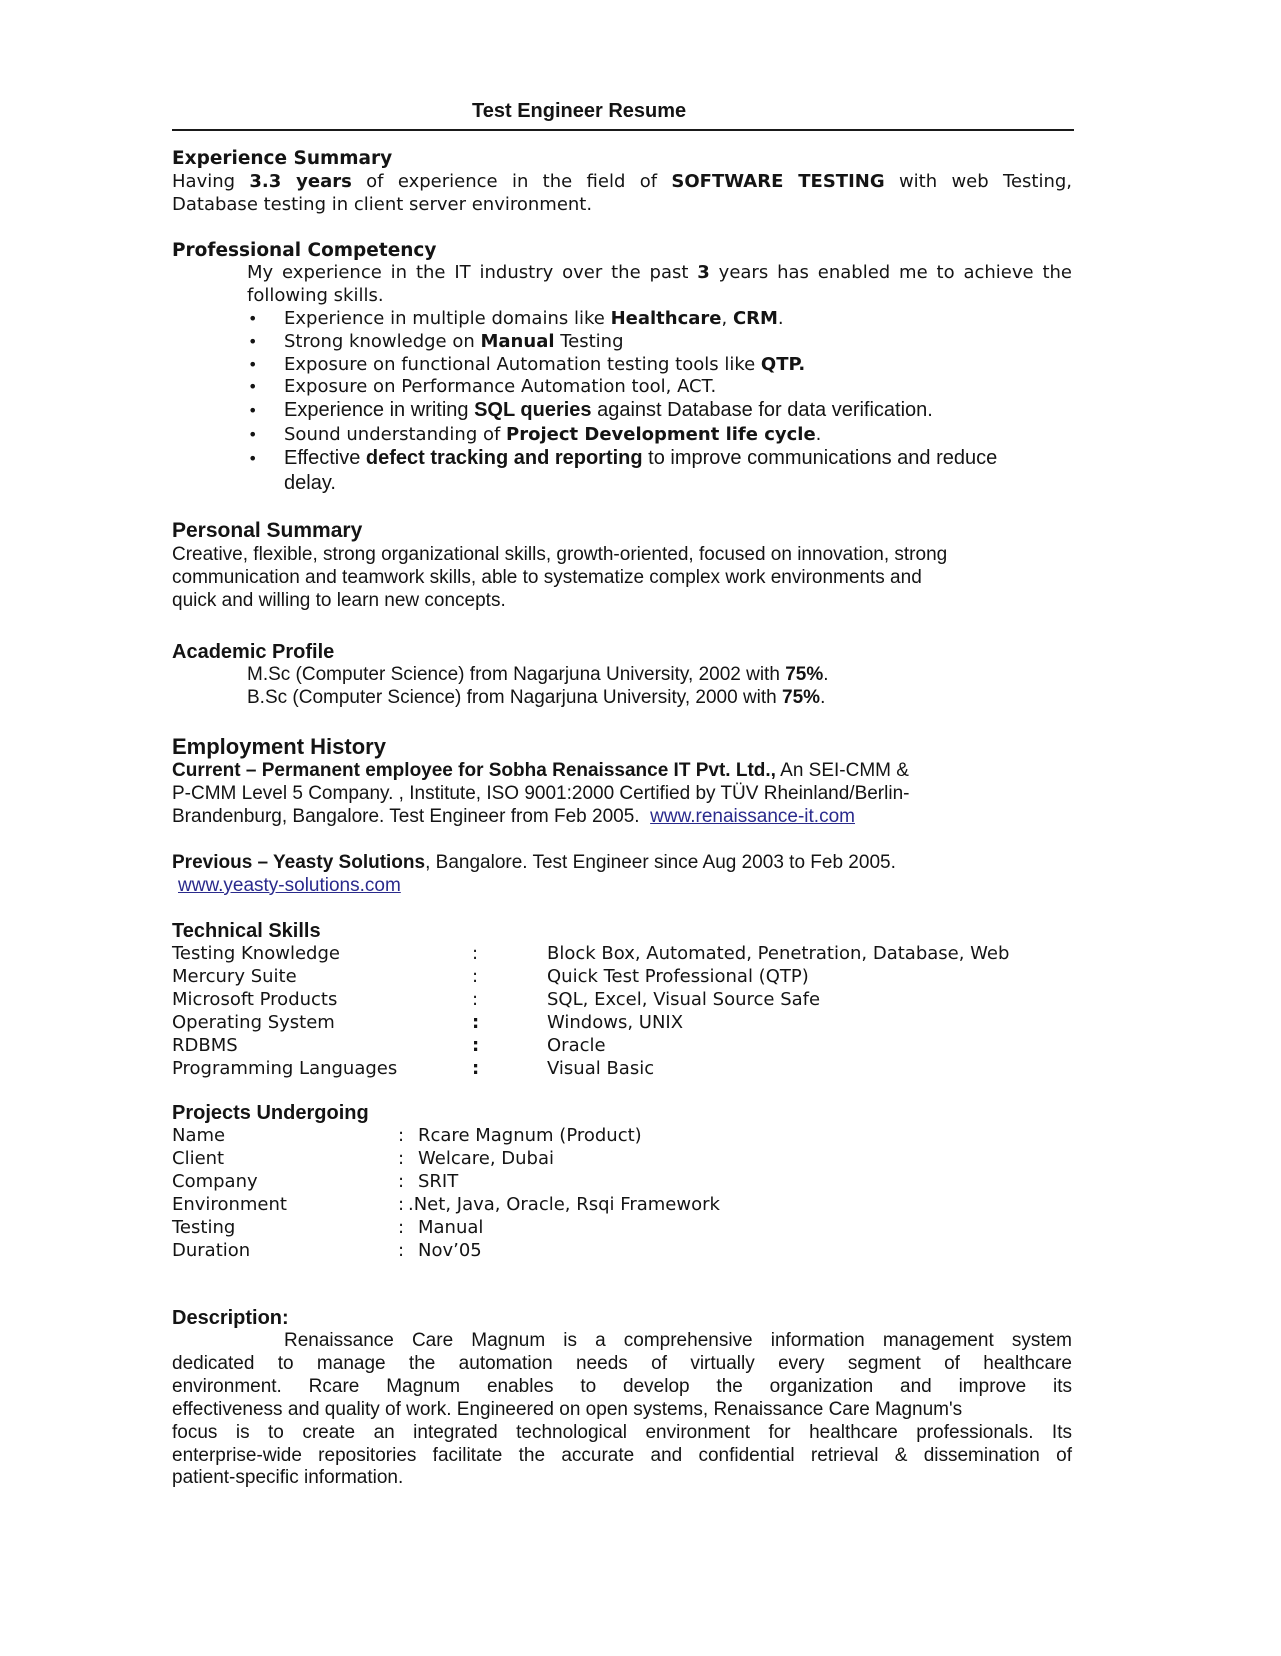  What do you see at coordinates (778, 181) in the screenshot?
I see `field-bold: SOFTWARE TESTING` at bounding box center [778, 181].